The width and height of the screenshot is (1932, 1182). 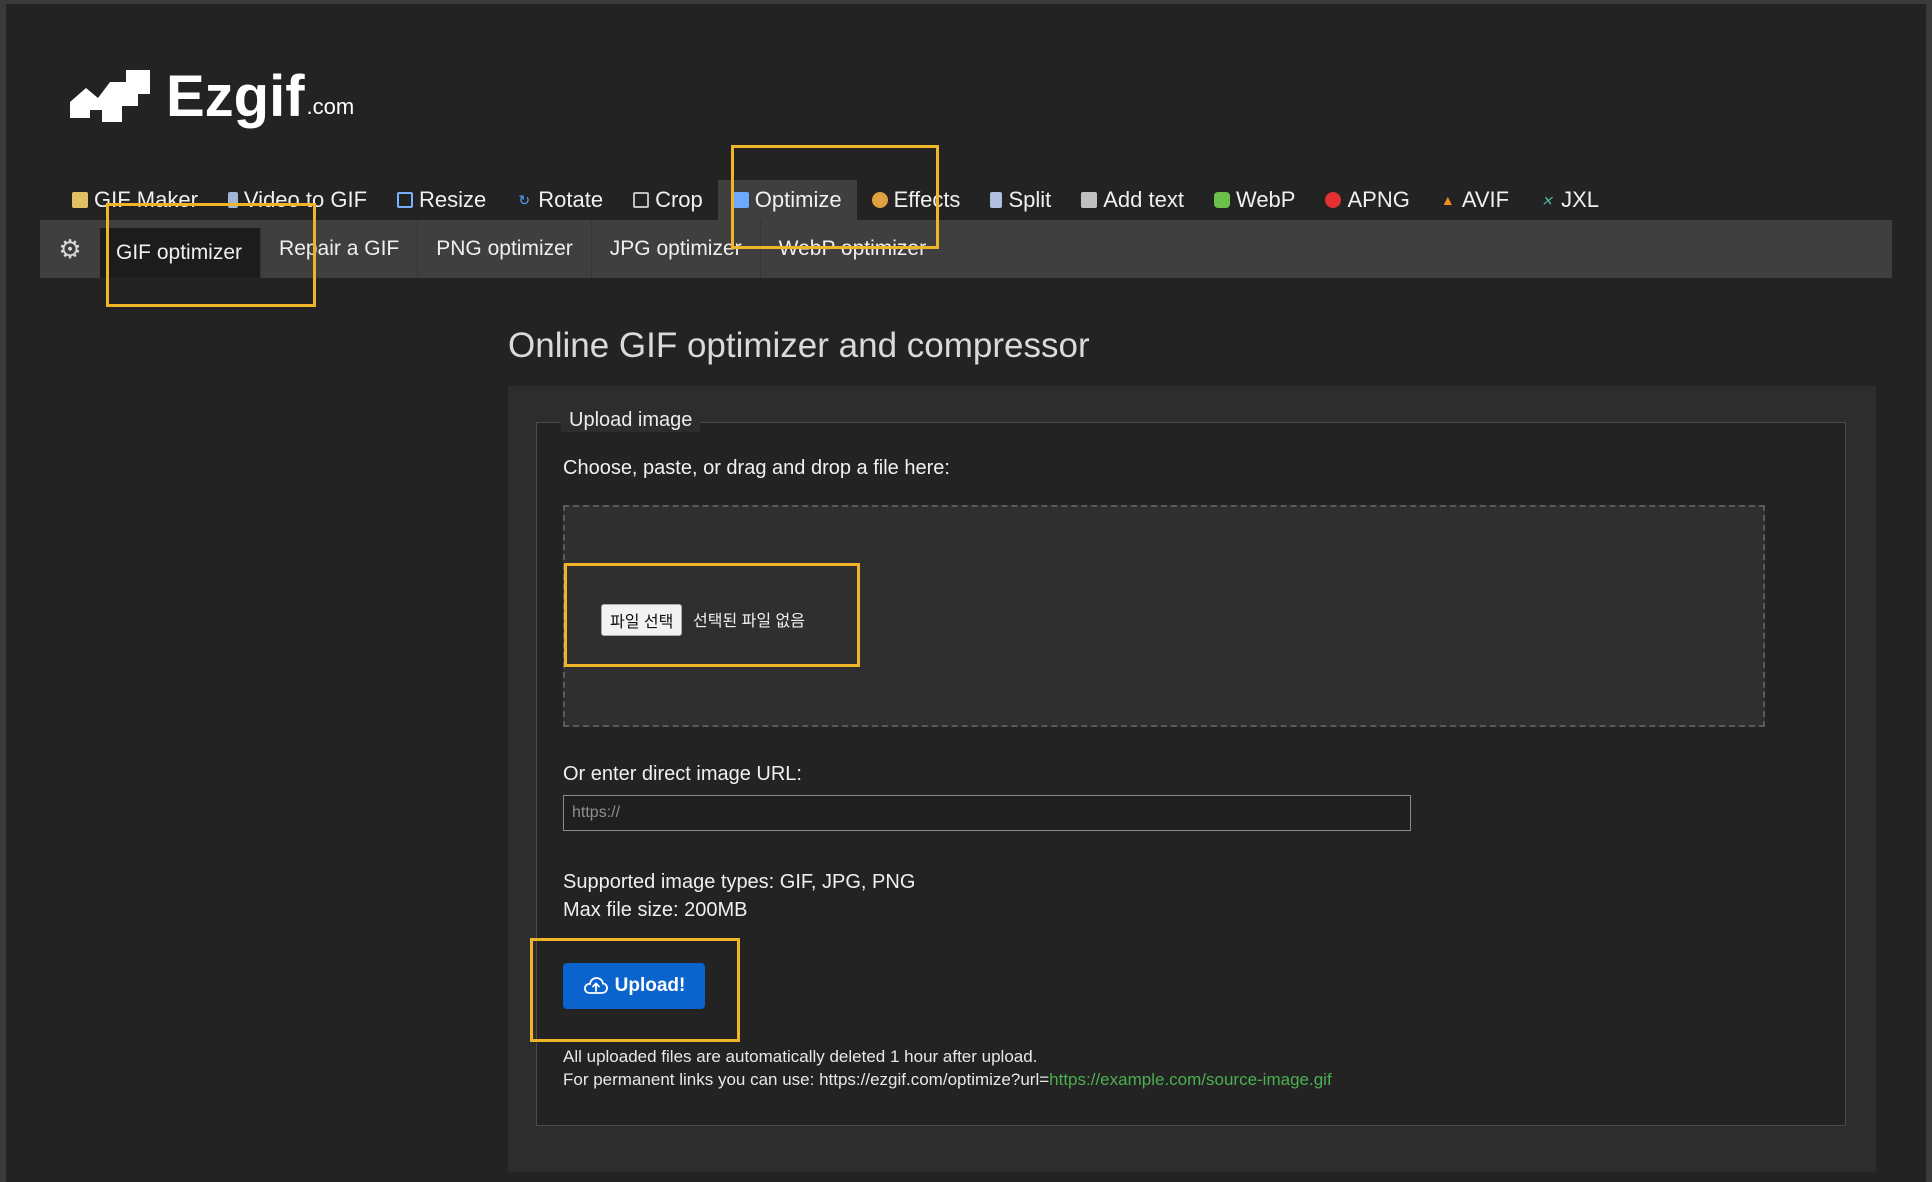 I want to click on supported-types-text: Supported image types: GIF, JPG, PNG, so click(x=739, y=882).